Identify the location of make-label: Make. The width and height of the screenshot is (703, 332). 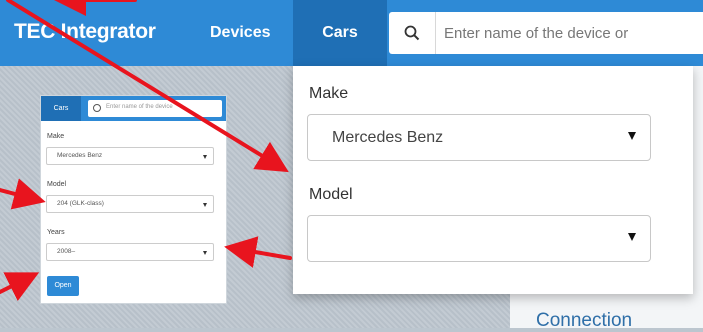
(329, 93).